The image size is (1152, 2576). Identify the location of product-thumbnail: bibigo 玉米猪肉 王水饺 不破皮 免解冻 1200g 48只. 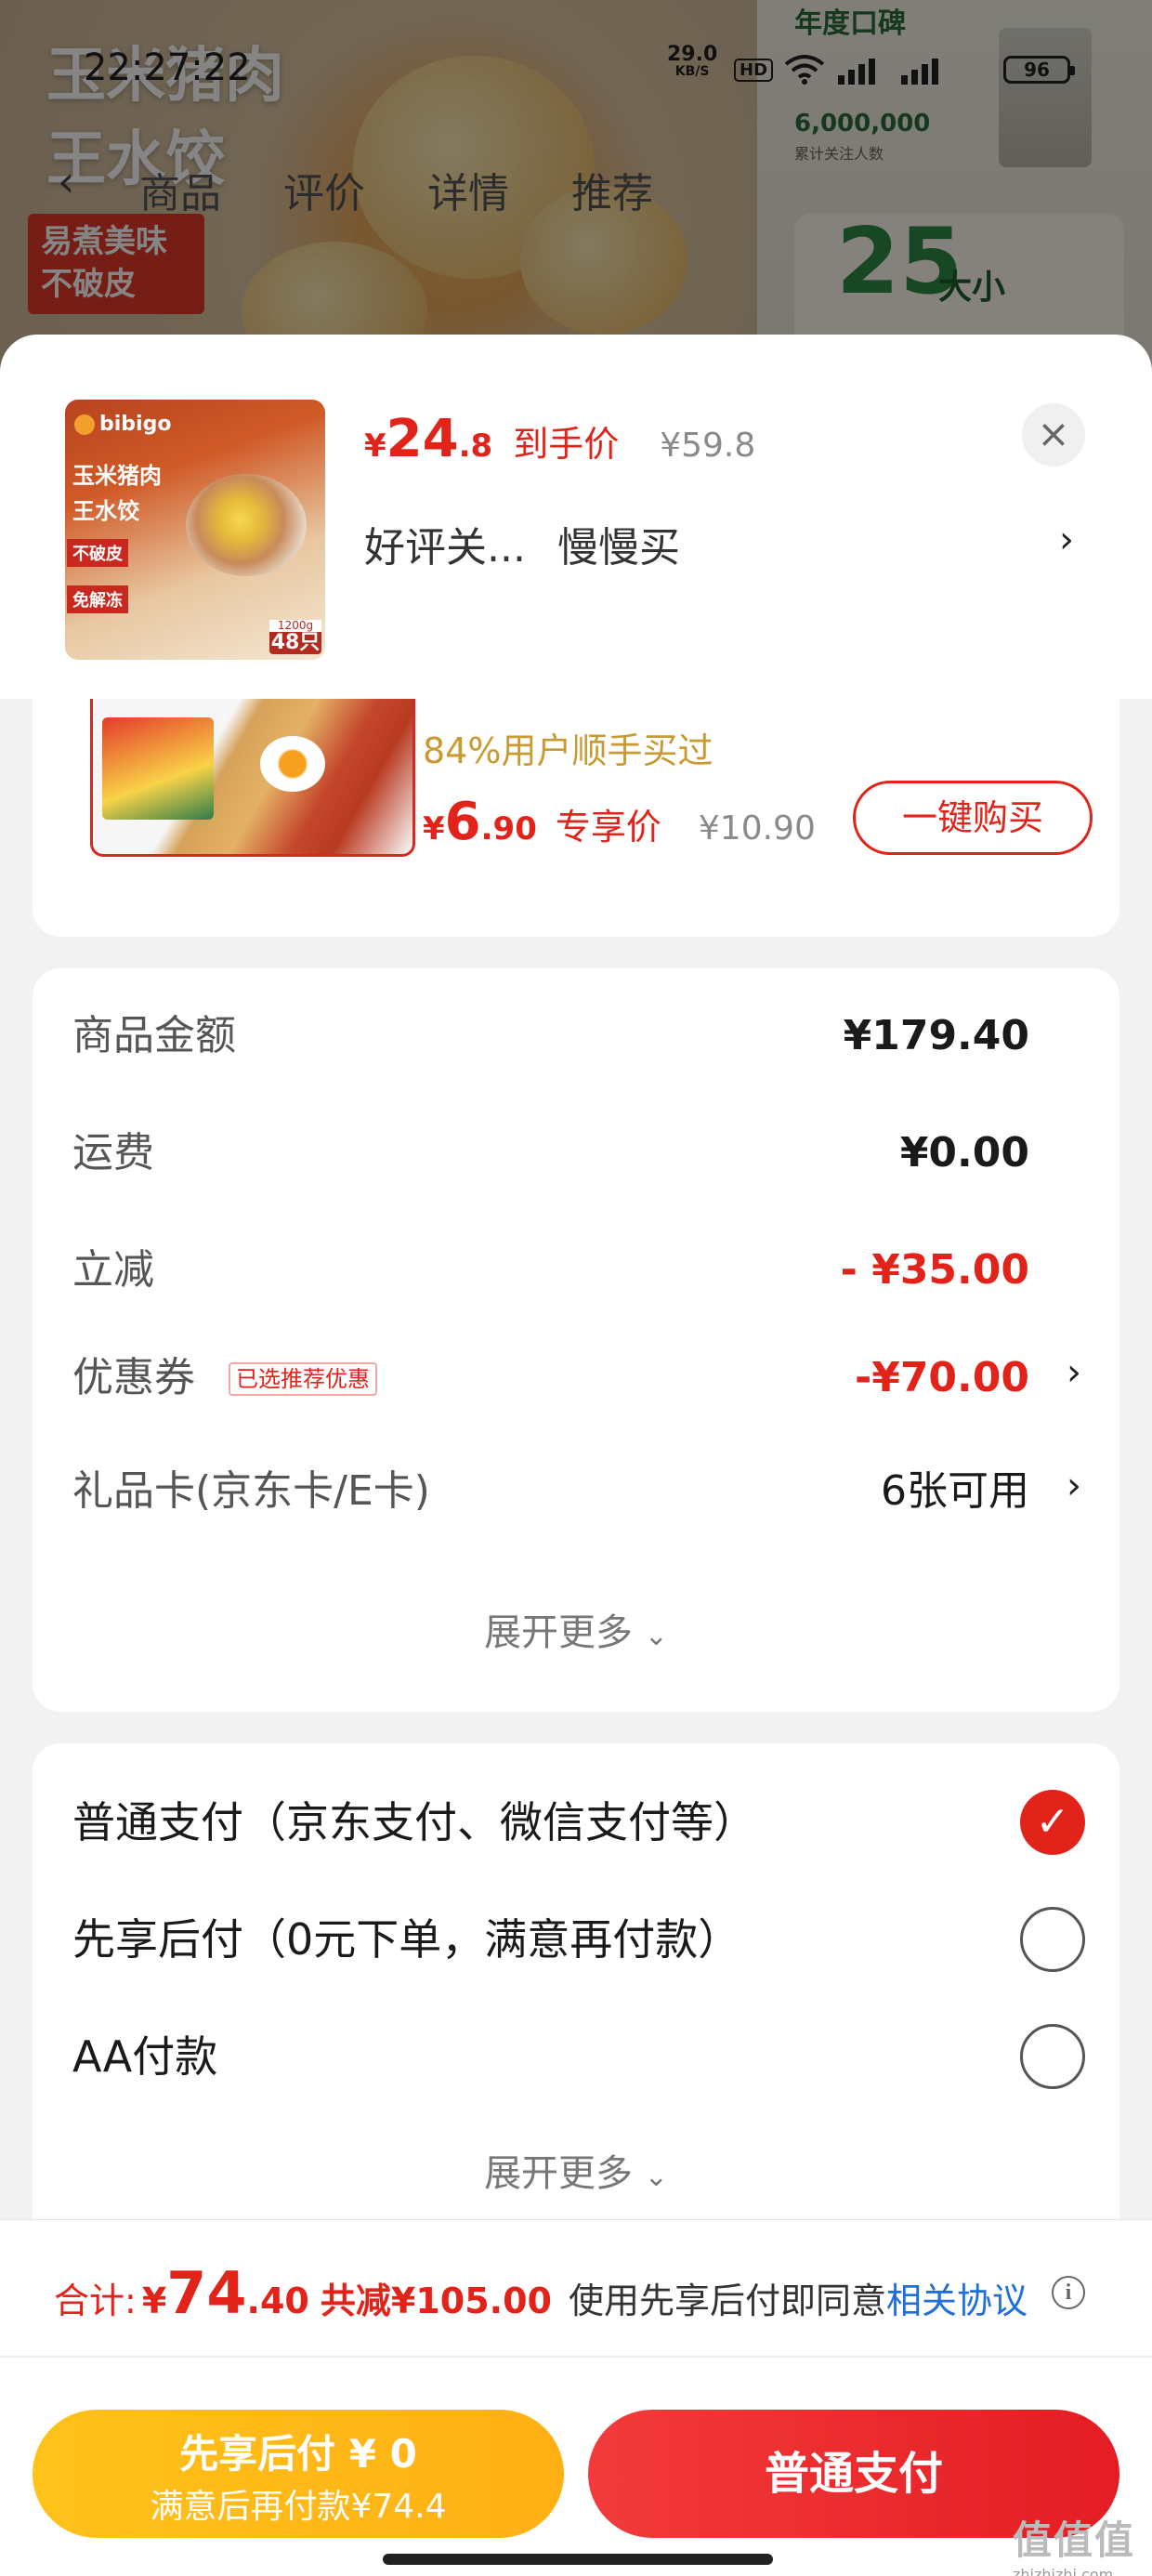
(195, 530).